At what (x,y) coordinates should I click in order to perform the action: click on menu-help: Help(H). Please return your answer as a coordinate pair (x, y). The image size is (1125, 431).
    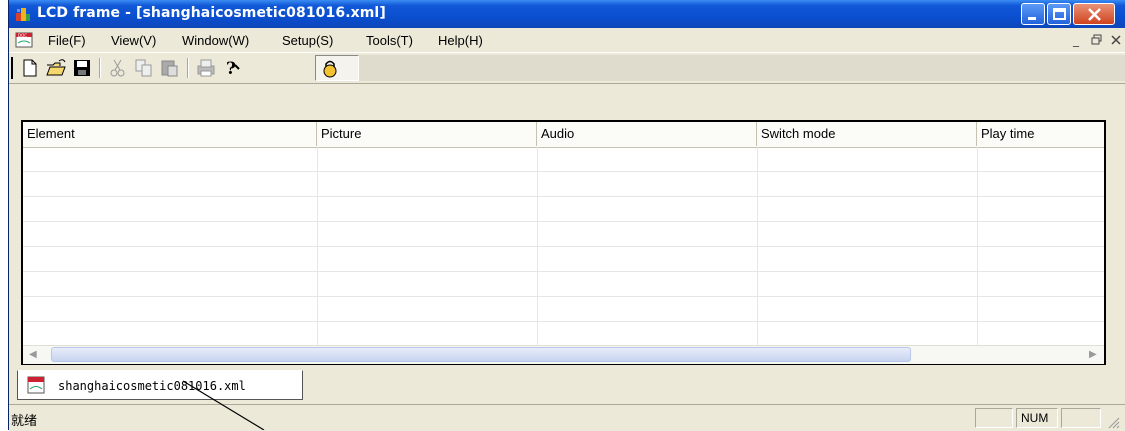
    Looking at the image, I should click on (460, 40).